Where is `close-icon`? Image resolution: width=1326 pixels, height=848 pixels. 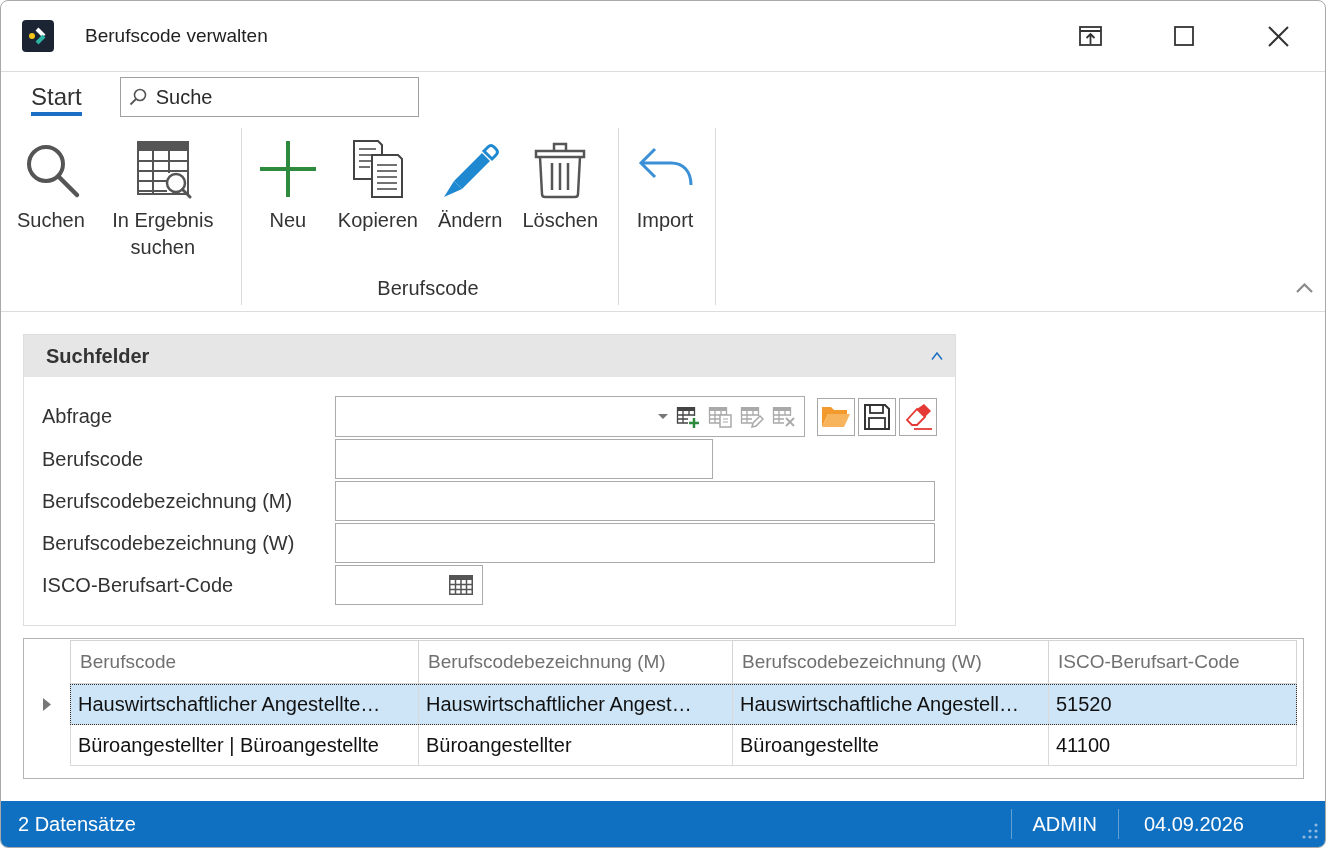
close-icon is located at coordinates (1278, 36).